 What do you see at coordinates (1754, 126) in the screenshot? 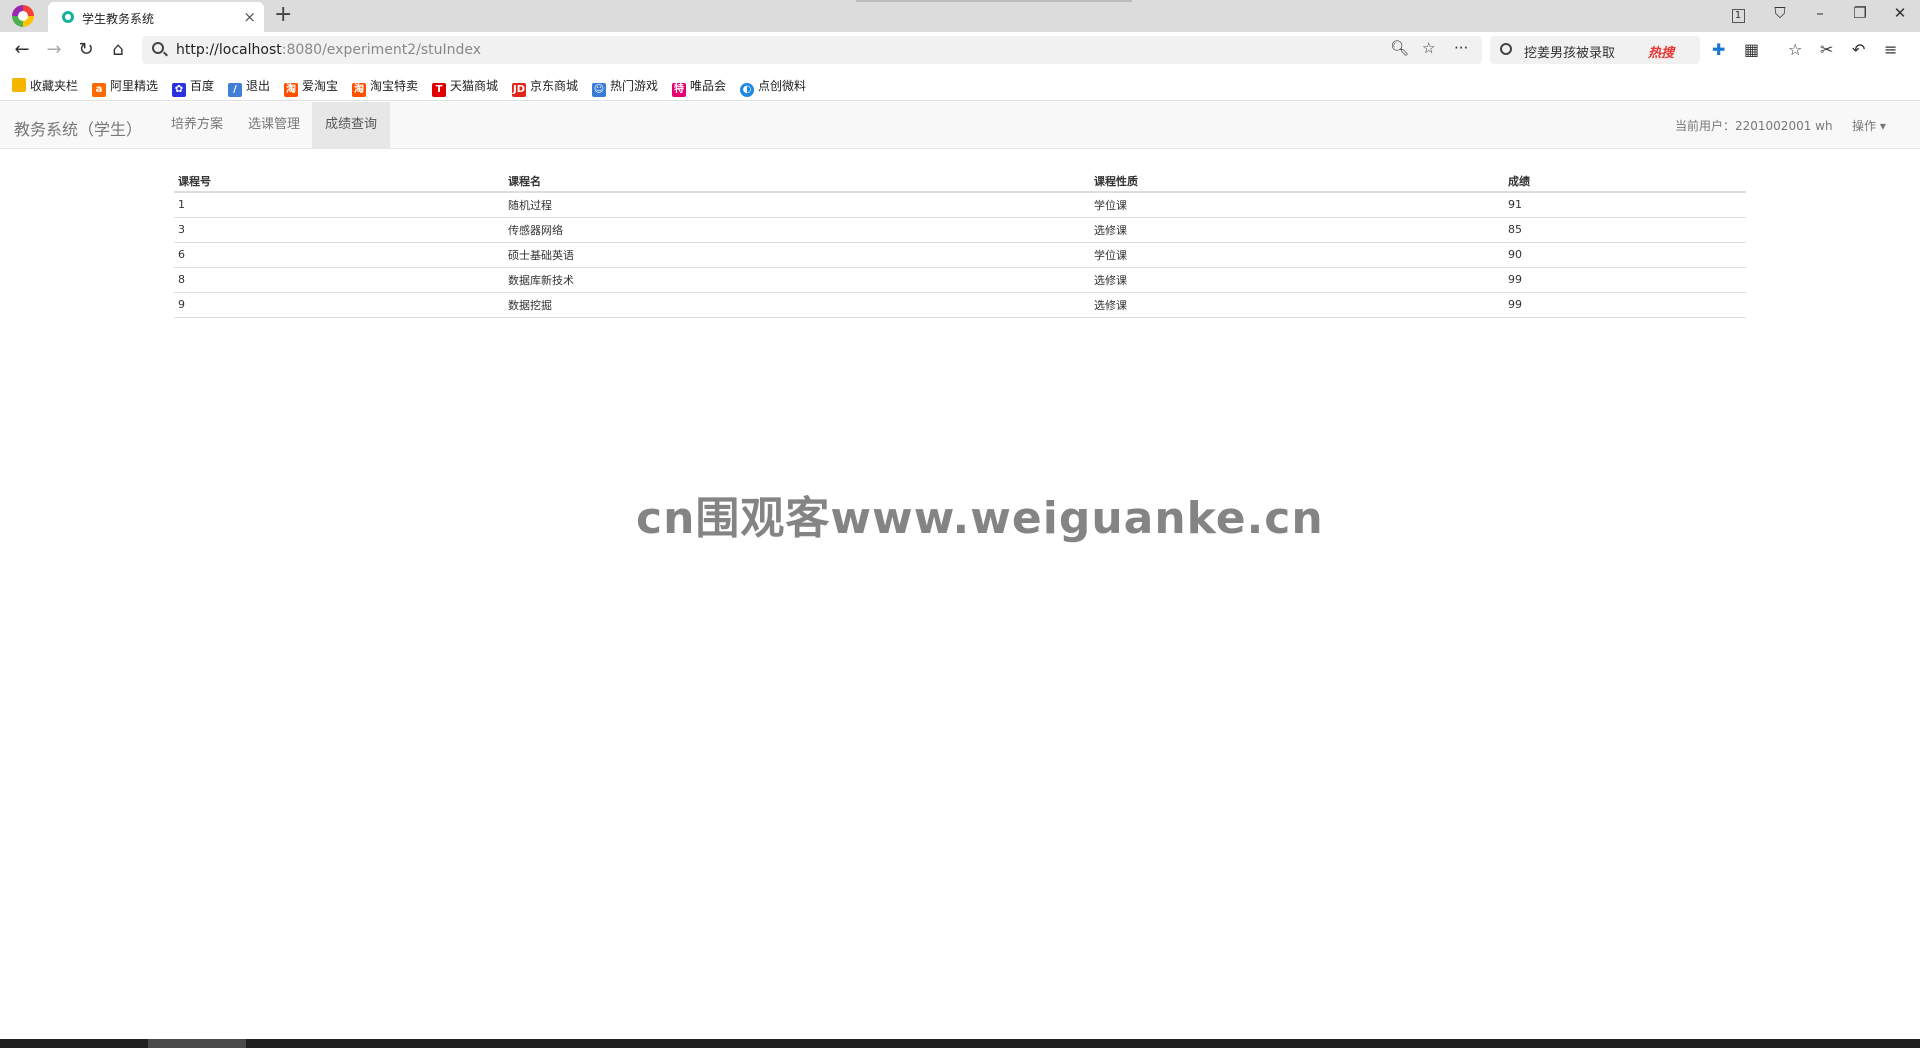
I see `current-user: 当前用户：2201002001 wh` at bounding box center [1754, 126].